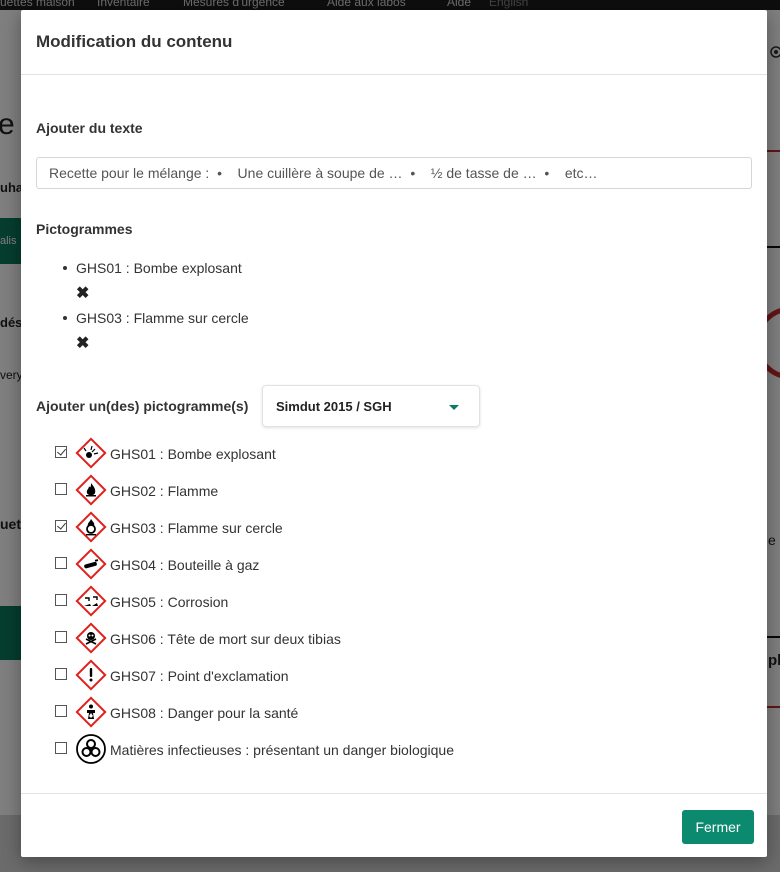 The width and height of the screenshot is (780, 872). What do you see at coordinates (454, 407) in the screenshot?
I see `chevron-down-icon` at bounding box center [454, 407].